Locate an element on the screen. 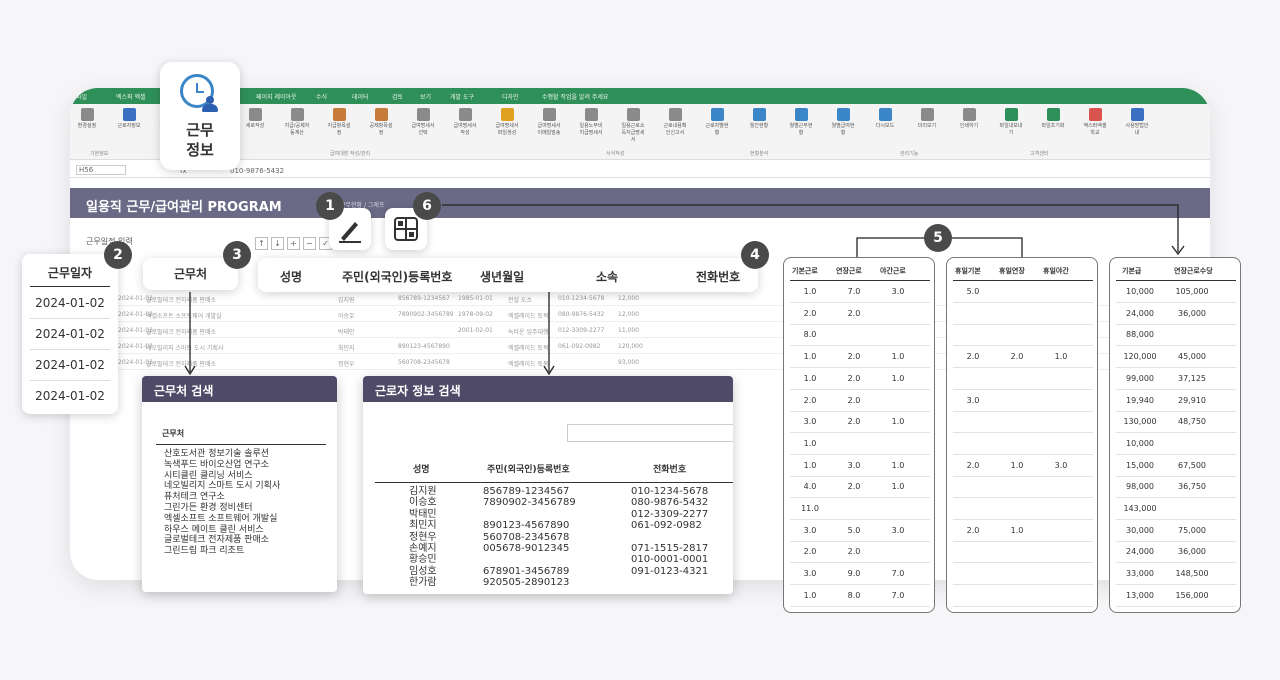  person-cell: 071-1515-2817 is located at coordinates (669, 548).